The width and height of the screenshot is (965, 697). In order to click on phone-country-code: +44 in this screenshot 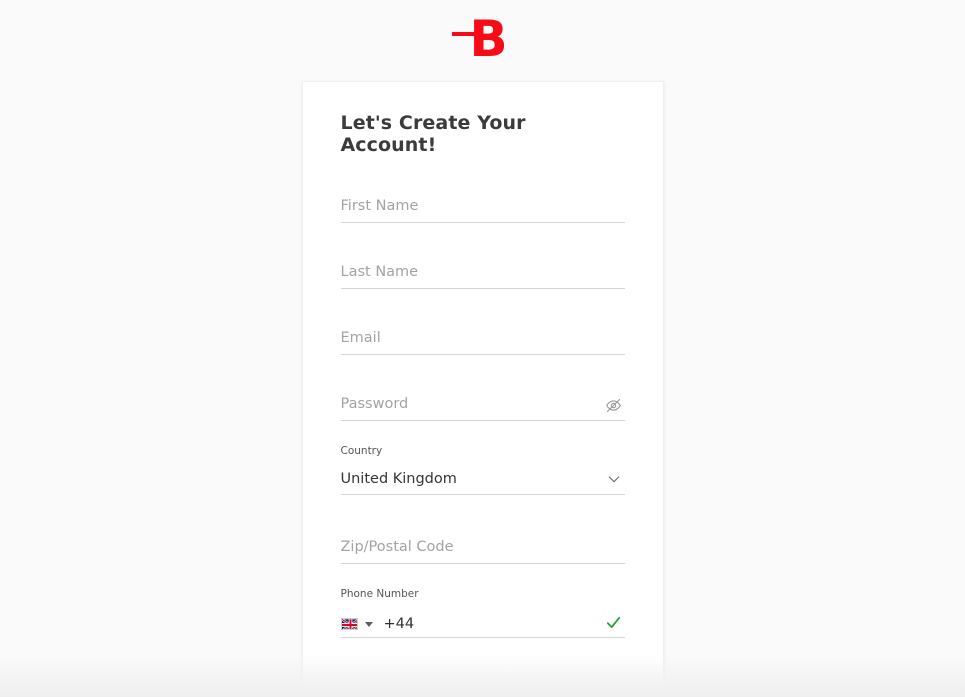, I will do `click(399, 624)`.